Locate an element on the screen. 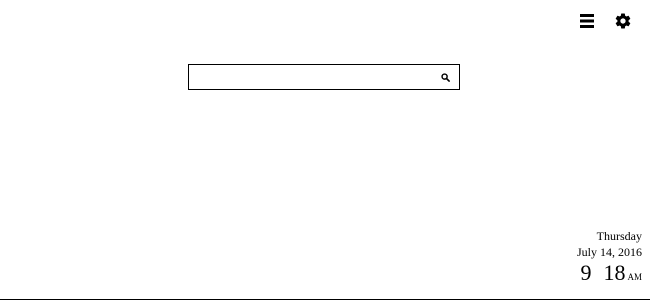 The image size is (650, 301). clock-hour: 9 is located at coordinates (586, 272).